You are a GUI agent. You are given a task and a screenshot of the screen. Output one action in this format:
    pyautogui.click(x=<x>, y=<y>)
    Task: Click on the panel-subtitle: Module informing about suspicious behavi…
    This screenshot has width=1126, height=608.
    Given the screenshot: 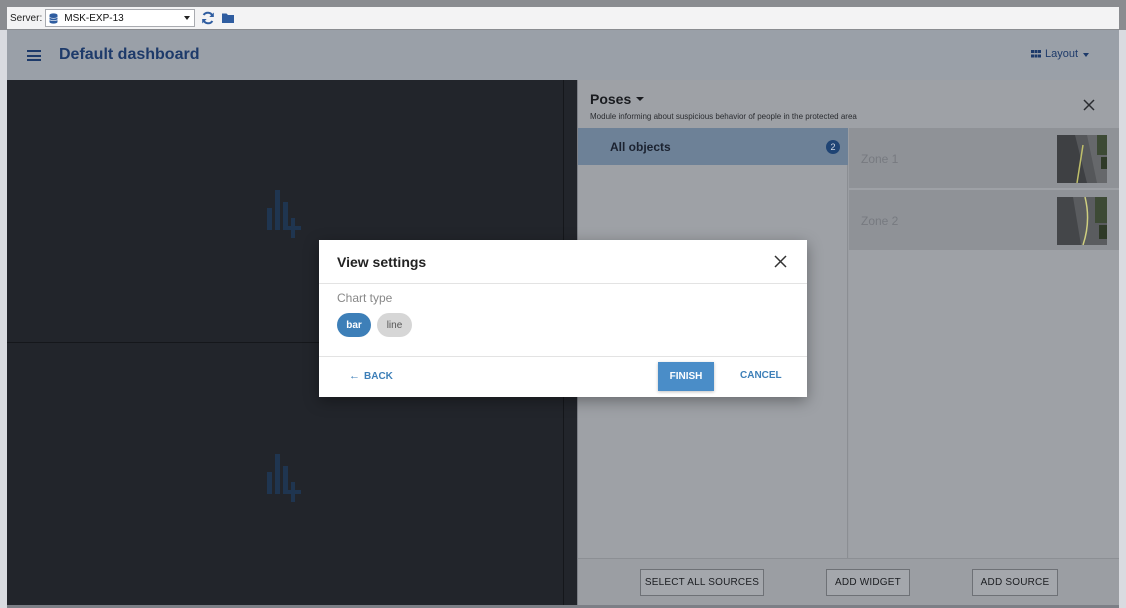 What is the action you would take?
    pyautogui.click(x=723, y=116)
    